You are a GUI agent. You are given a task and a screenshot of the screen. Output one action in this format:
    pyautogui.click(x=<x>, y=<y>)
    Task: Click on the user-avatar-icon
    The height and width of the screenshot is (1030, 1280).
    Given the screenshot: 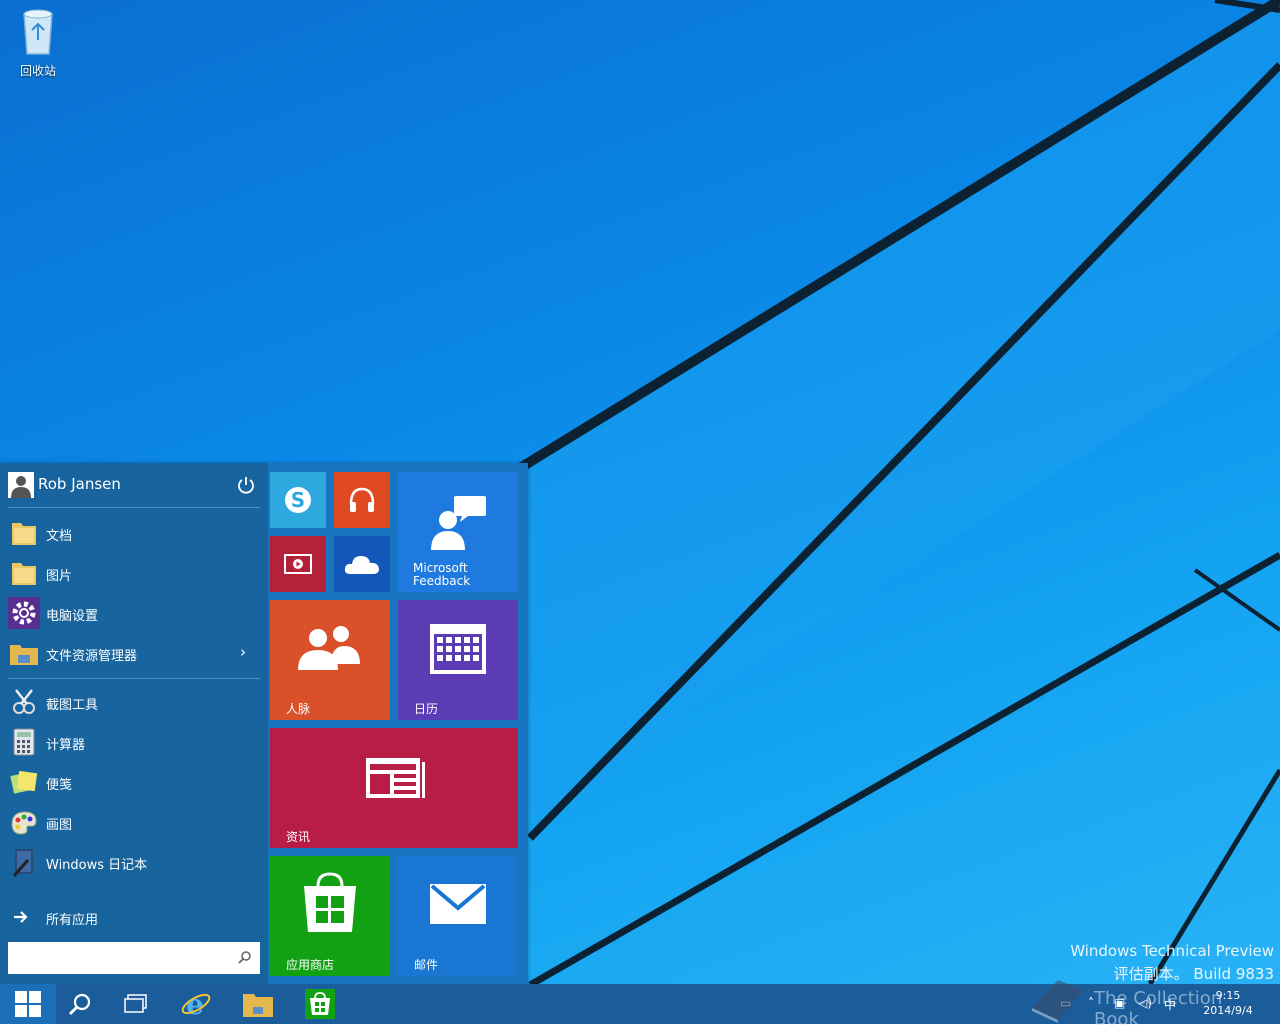 What is the action you would take?
    pyautogui.click(x=21, y=485)
    